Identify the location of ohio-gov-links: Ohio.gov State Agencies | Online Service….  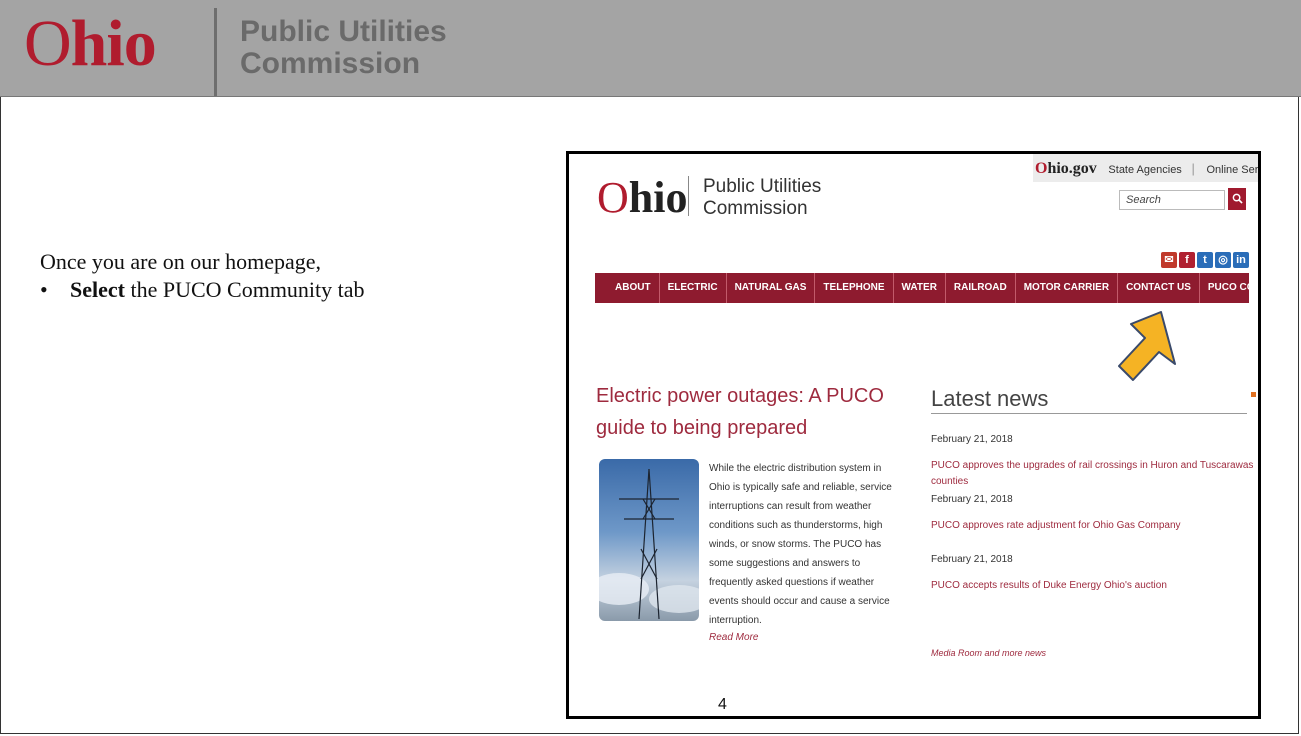
(1146, 169).